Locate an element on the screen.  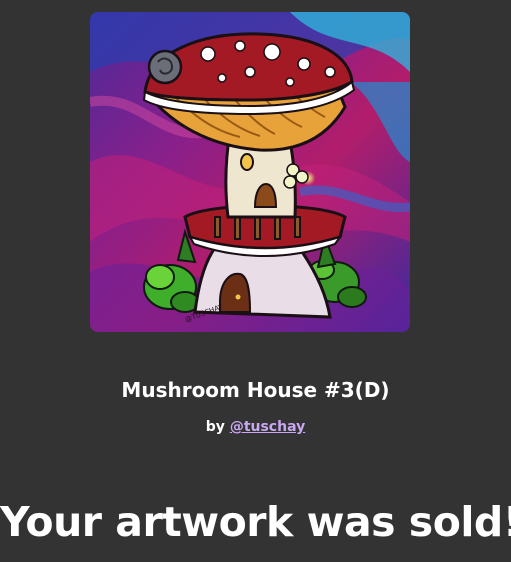
artist-byline: by @tuschay is located at coordinates (255, 427).